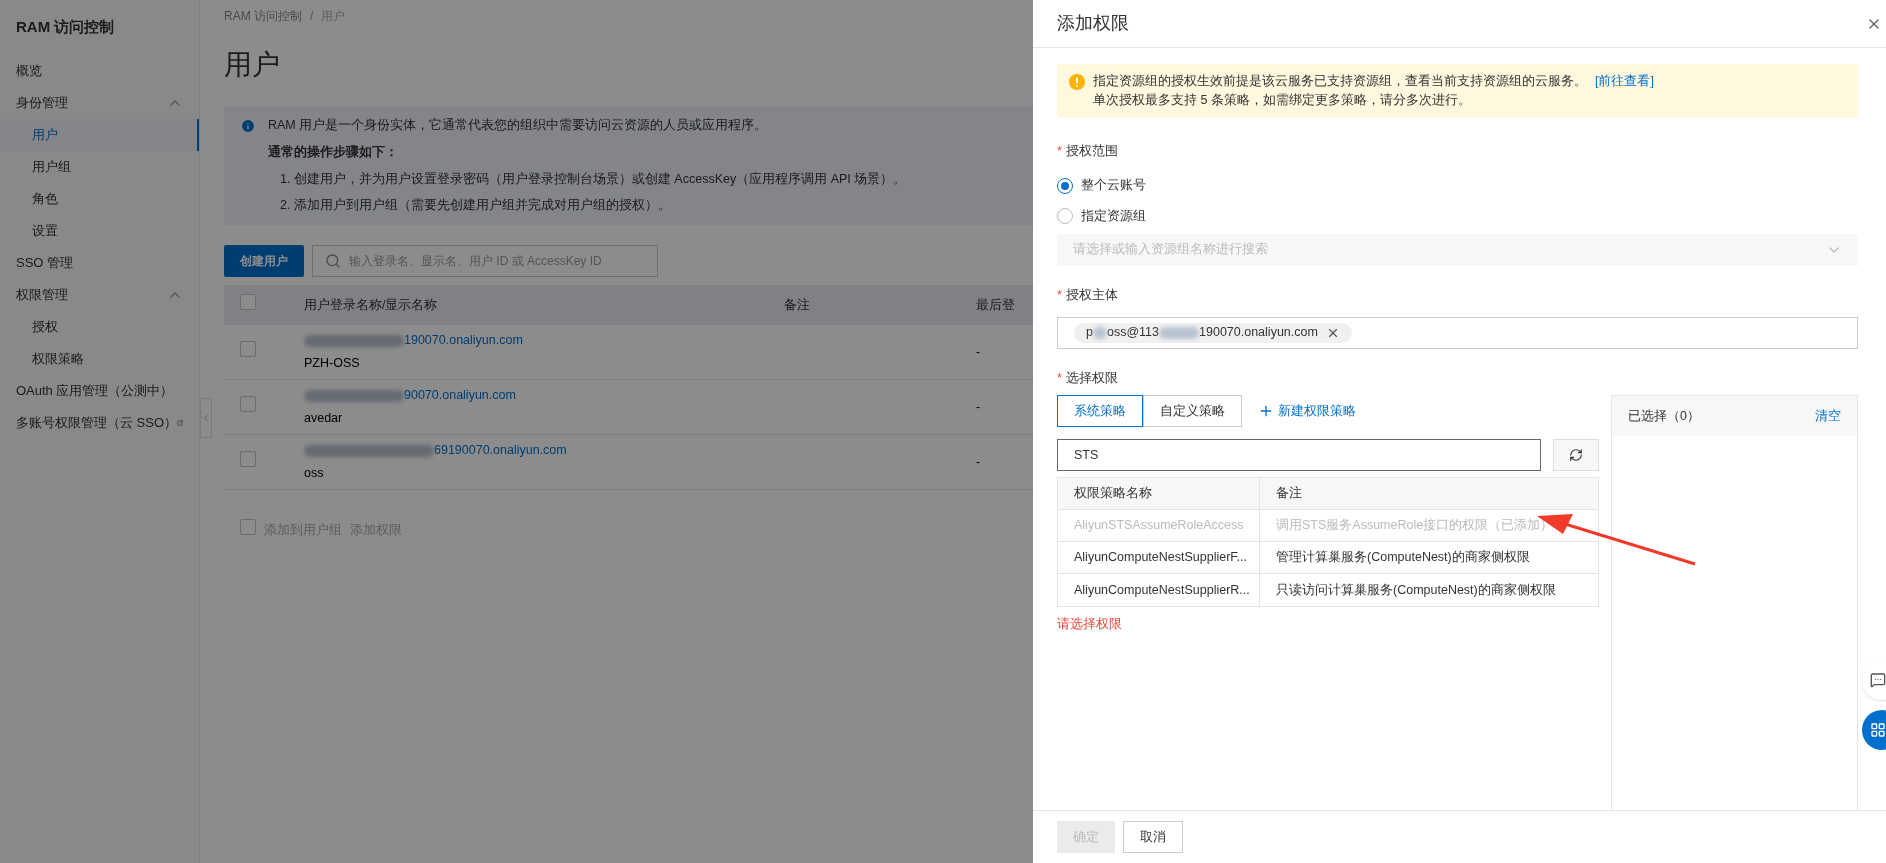  What do you see at coordinates (1091, 378) in the screenshot?
I see `field-label: 选择权限` at bounding box center [1091, 378].